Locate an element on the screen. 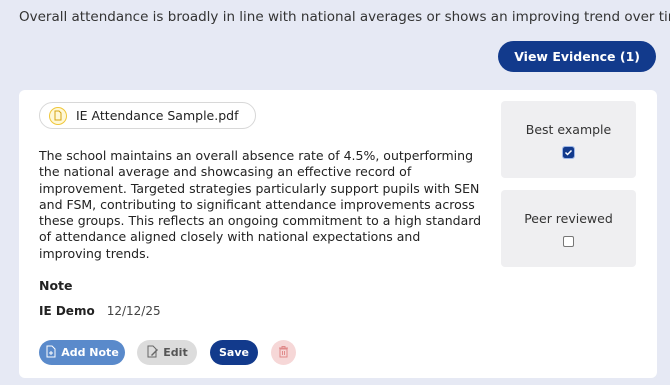 The width and height of the screenshot is (670, 385). peer-reviewed-panel: Peer reviewed is located at coordinates (568, 228).